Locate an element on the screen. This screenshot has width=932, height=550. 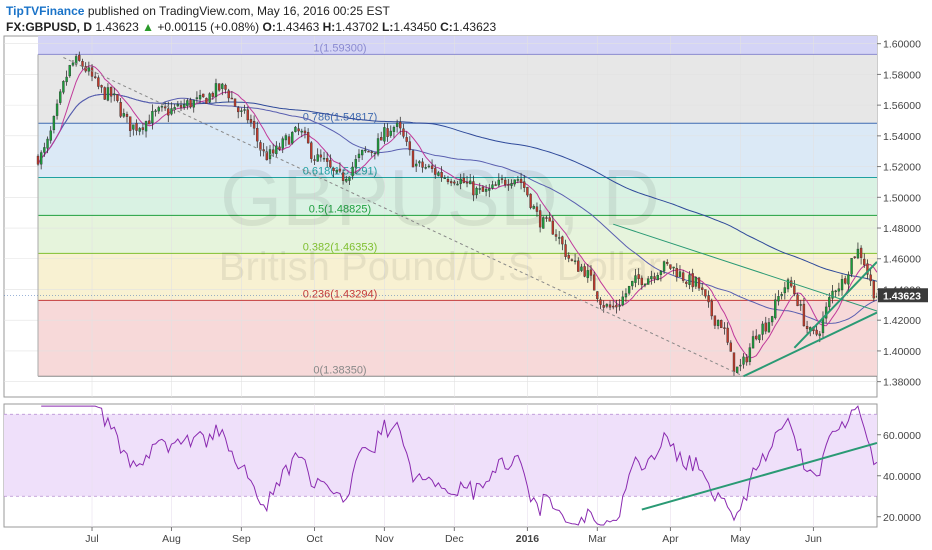
x-tick-label-6: 2016 is located at coordinates (528, 539).